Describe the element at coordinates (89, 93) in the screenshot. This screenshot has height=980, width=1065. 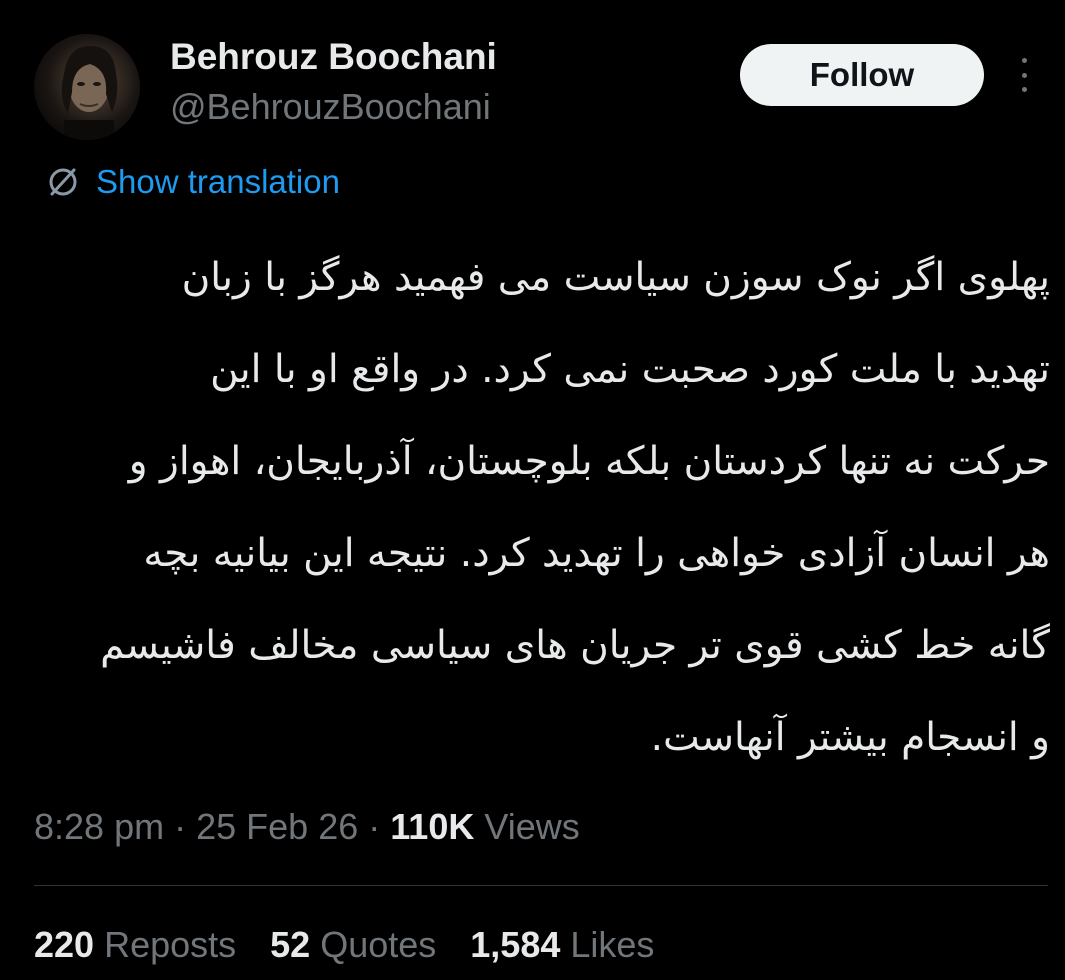
I see `avatar-portrait` at that location.